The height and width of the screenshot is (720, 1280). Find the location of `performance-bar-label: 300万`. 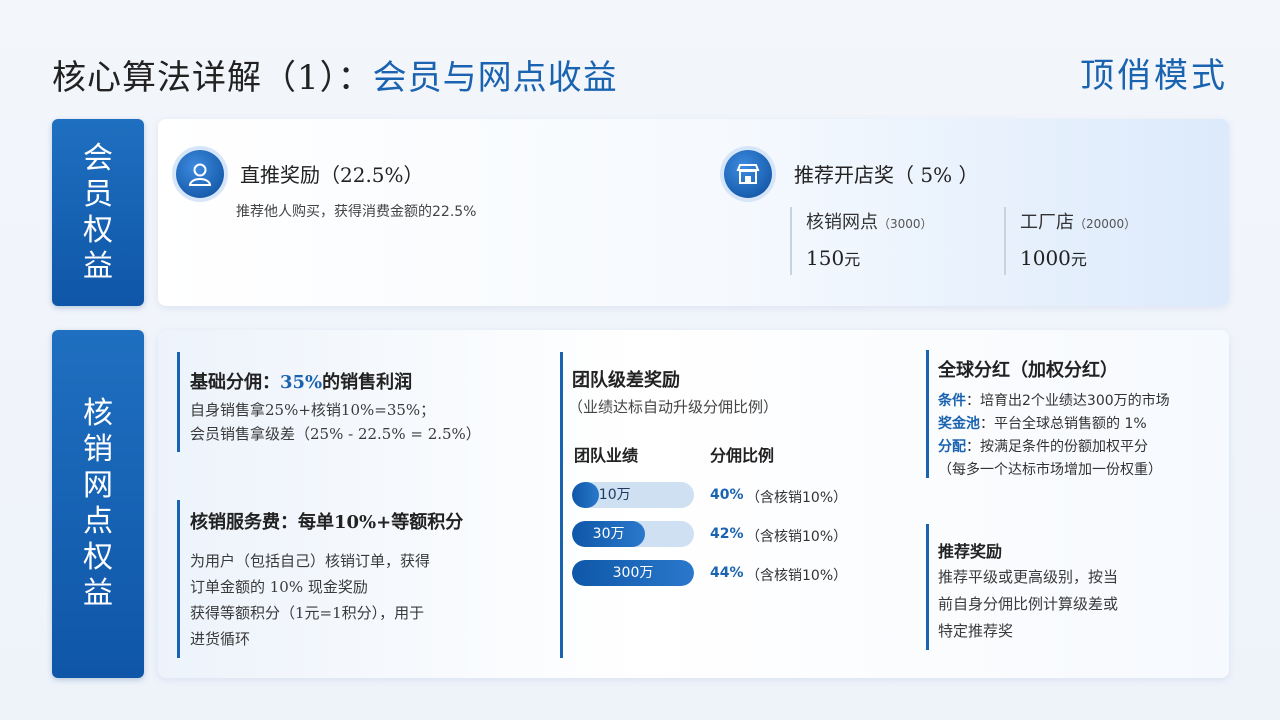

performance-bar-label: 300万 is located at coordinates (633, 573).